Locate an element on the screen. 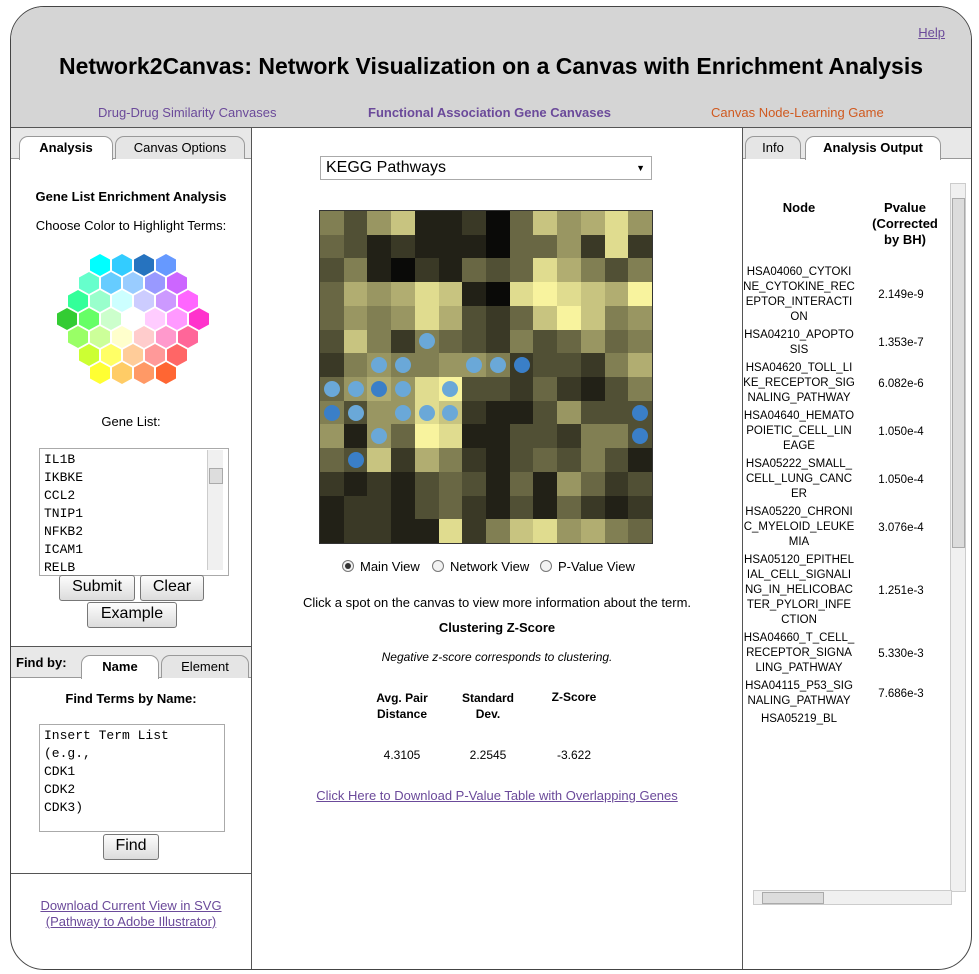  result-row: HSA05219_BL is located at coordinates (845, 720).